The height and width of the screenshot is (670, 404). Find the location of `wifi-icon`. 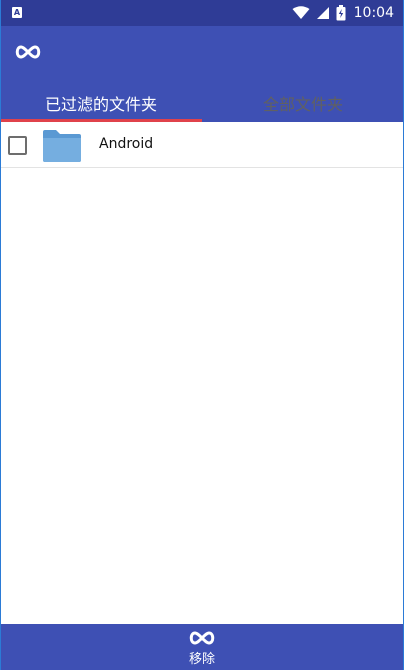

wifi-icon is located at coordinates (301, 12).